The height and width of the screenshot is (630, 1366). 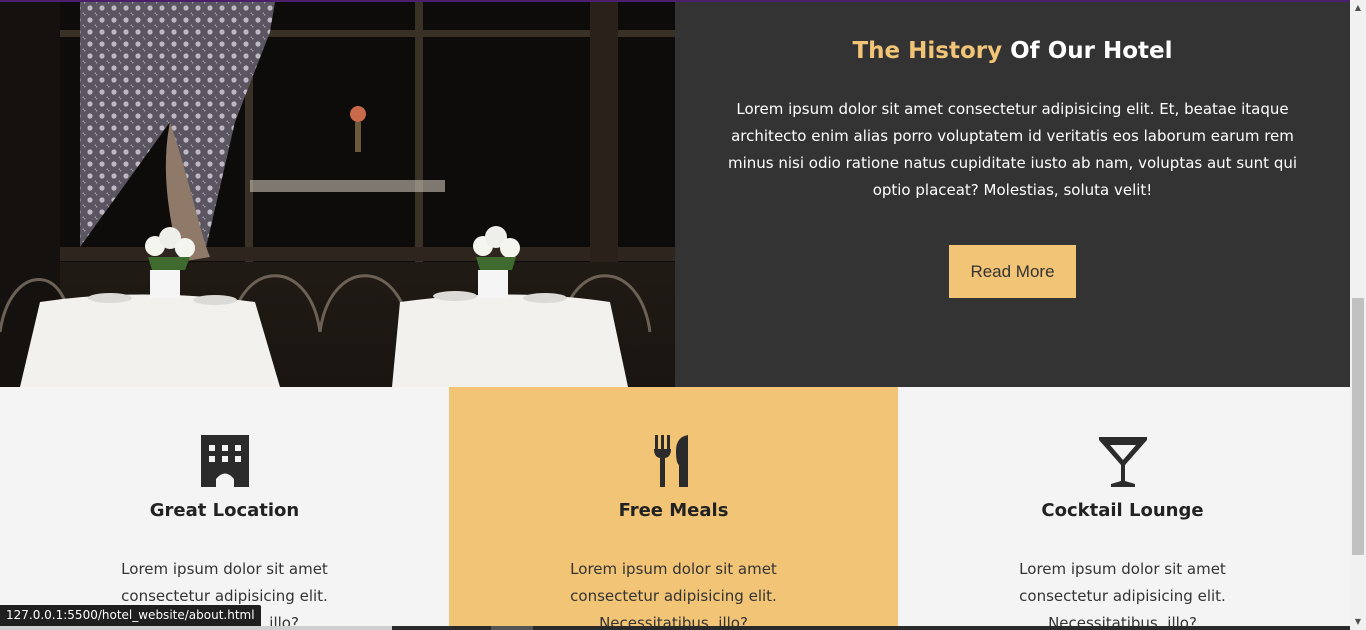 I want to click on feature-title: Cocktail Lounge, so click(x=1122, y=510).